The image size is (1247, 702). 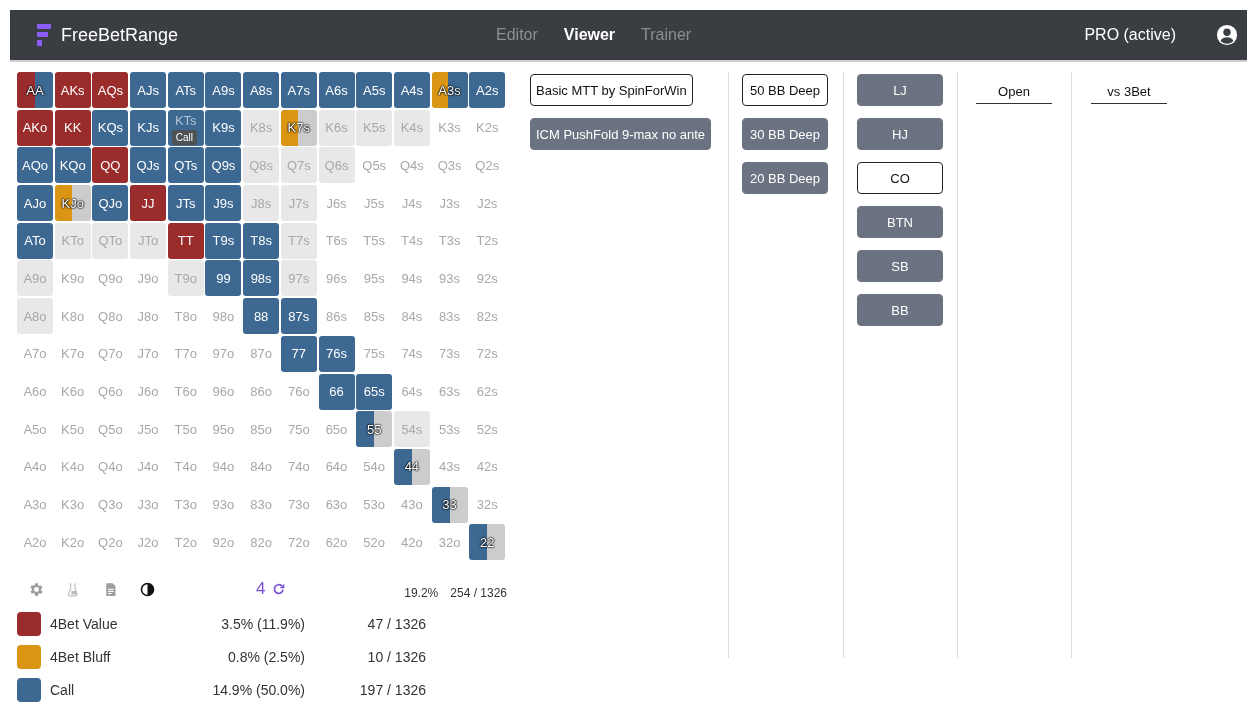 I want to click on hand-cell: Q3s, so click(x=449, y=165).